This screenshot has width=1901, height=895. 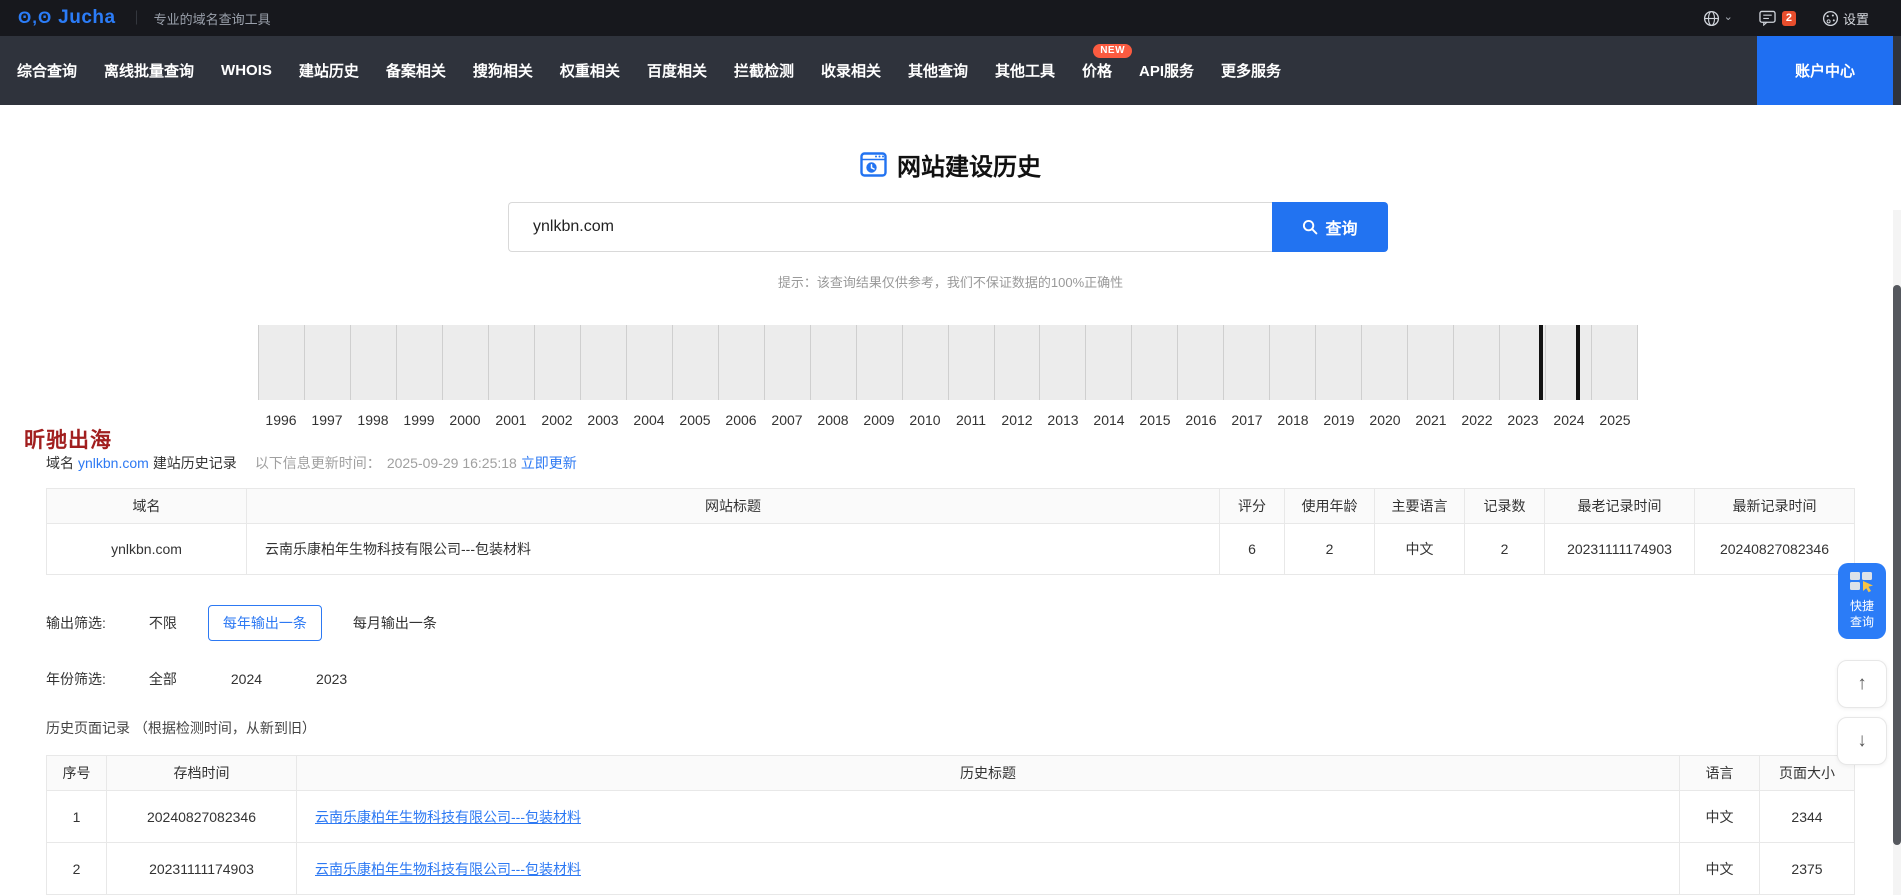 I want to click on settings-button: 设置, so click(x=1845, y=18).